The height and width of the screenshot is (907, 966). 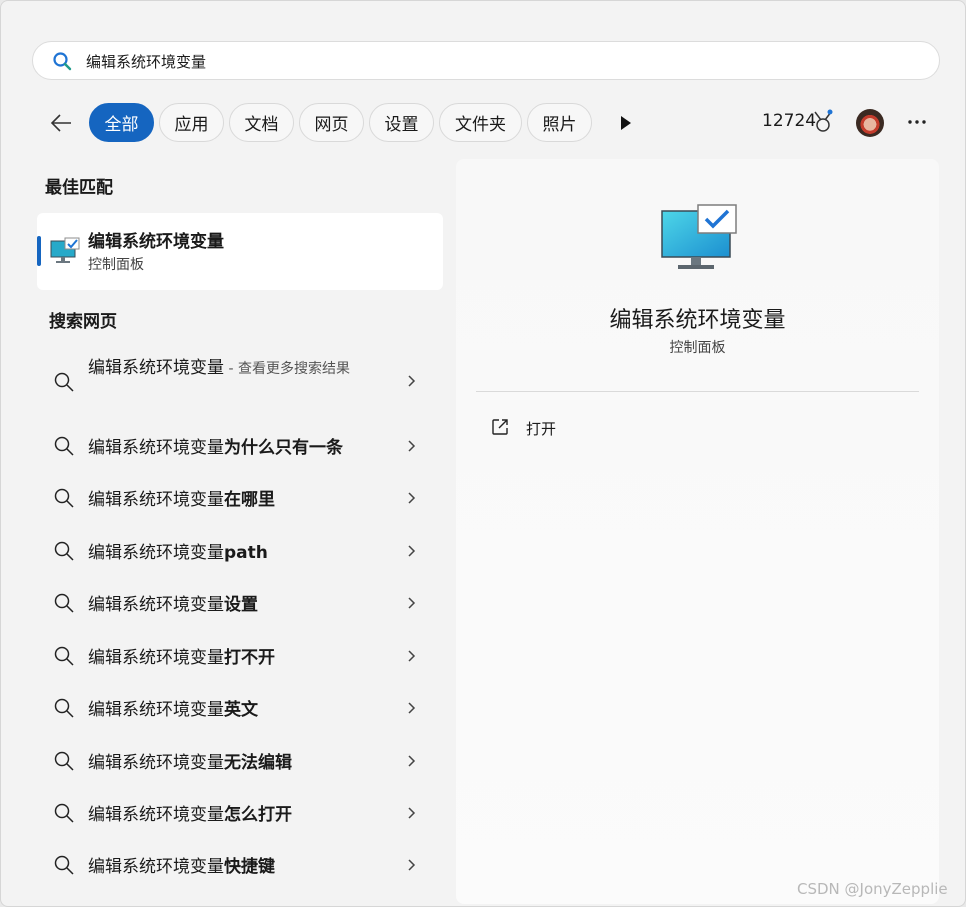 I want to click on web-result-text: 编辑系统环境变量快捷键, so click(x=181, y=864).